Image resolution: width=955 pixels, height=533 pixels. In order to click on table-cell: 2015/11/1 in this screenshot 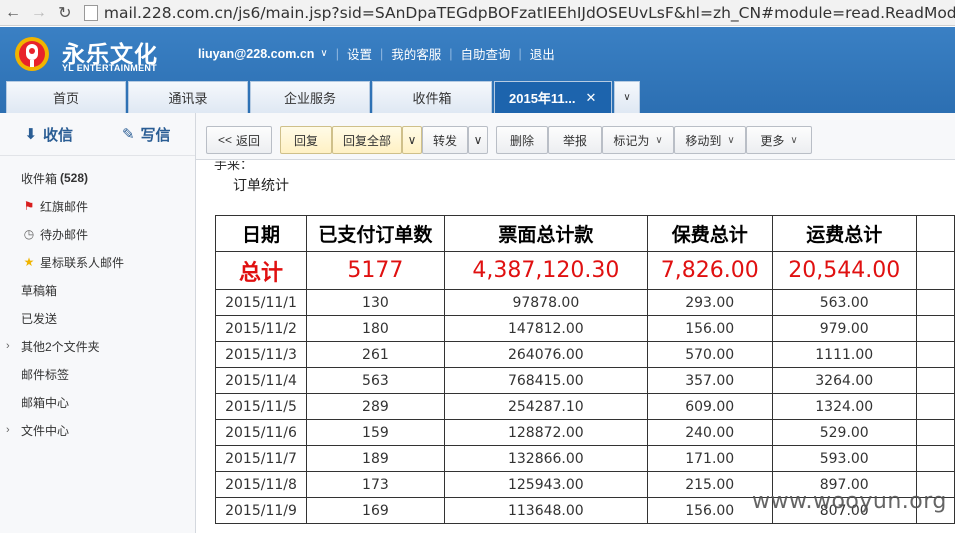, I will do `click(261, 302)`.